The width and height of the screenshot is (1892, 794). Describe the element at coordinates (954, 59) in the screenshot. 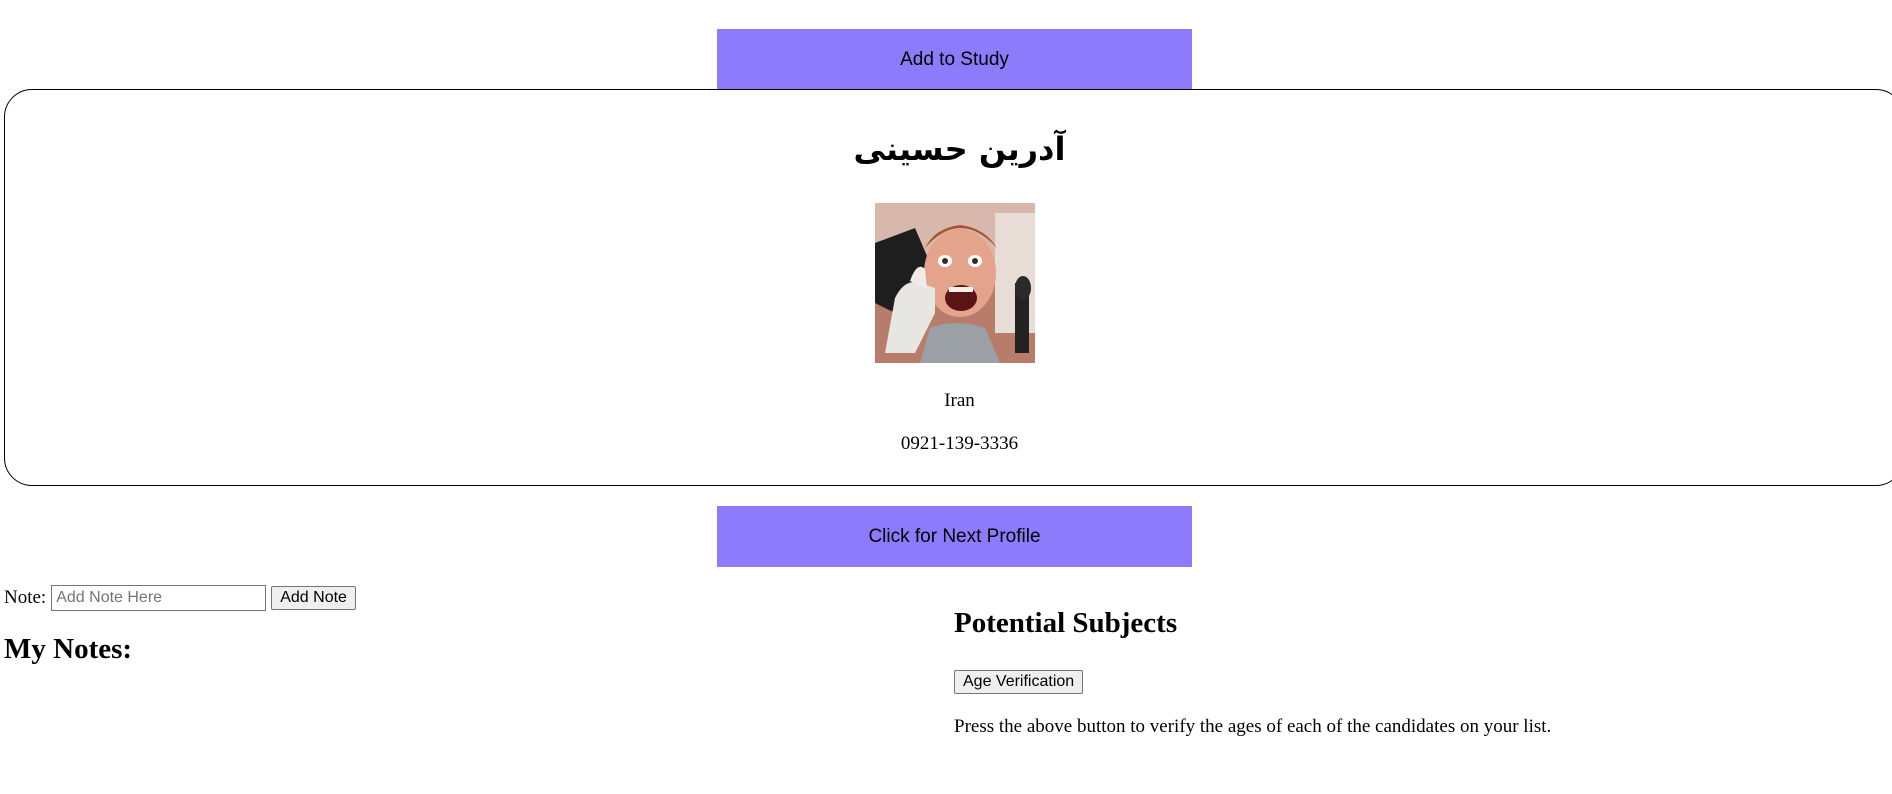

I see `add-to-study-button: Add to Study` at that location.